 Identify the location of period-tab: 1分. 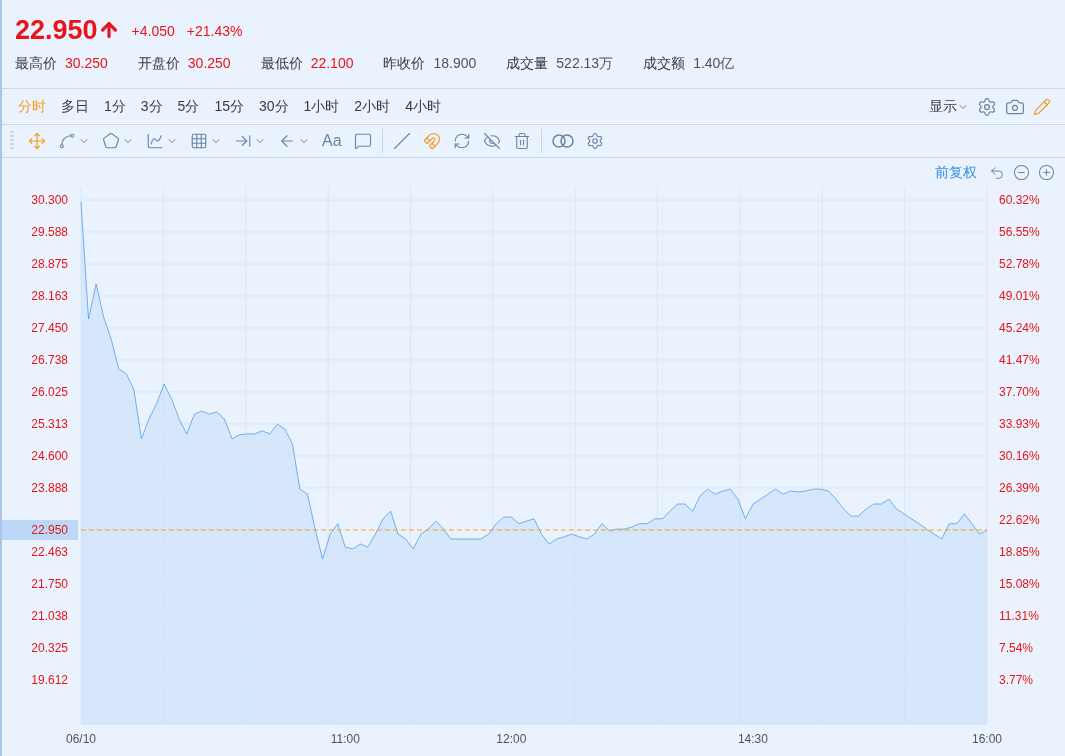
(115, 106).